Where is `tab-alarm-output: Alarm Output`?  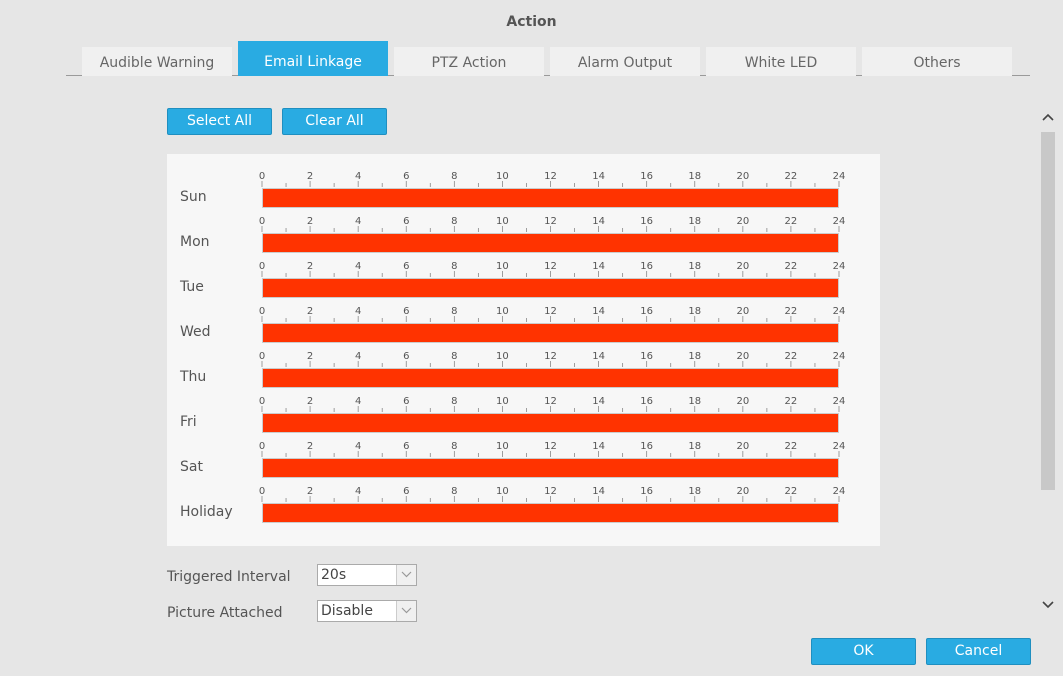 tab-alarm-output: Alarm Output is located at coordinates (625, 61).